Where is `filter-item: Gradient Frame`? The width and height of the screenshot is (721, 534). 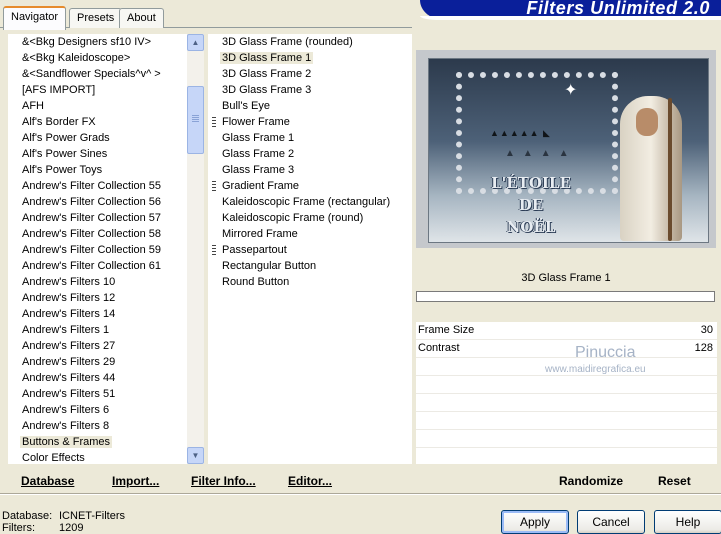
filter-item: Gradient Frame is located at coordinates (310, 186).